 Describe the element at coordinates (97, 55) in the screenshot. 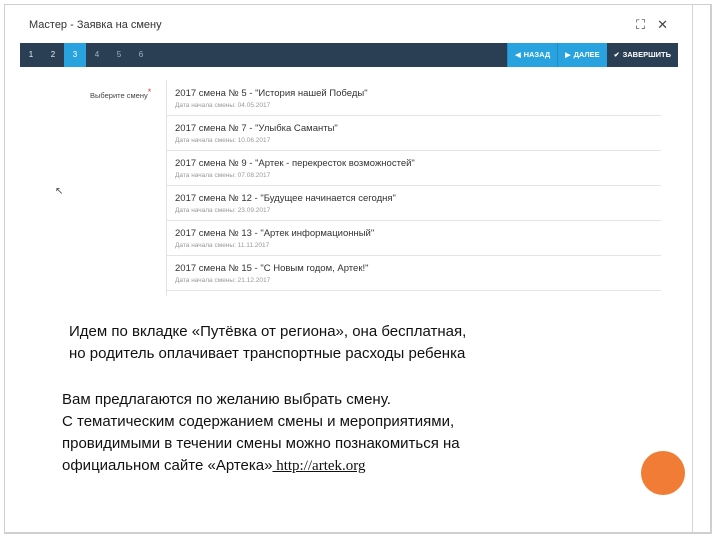

I see `step-4: 4` at that location.